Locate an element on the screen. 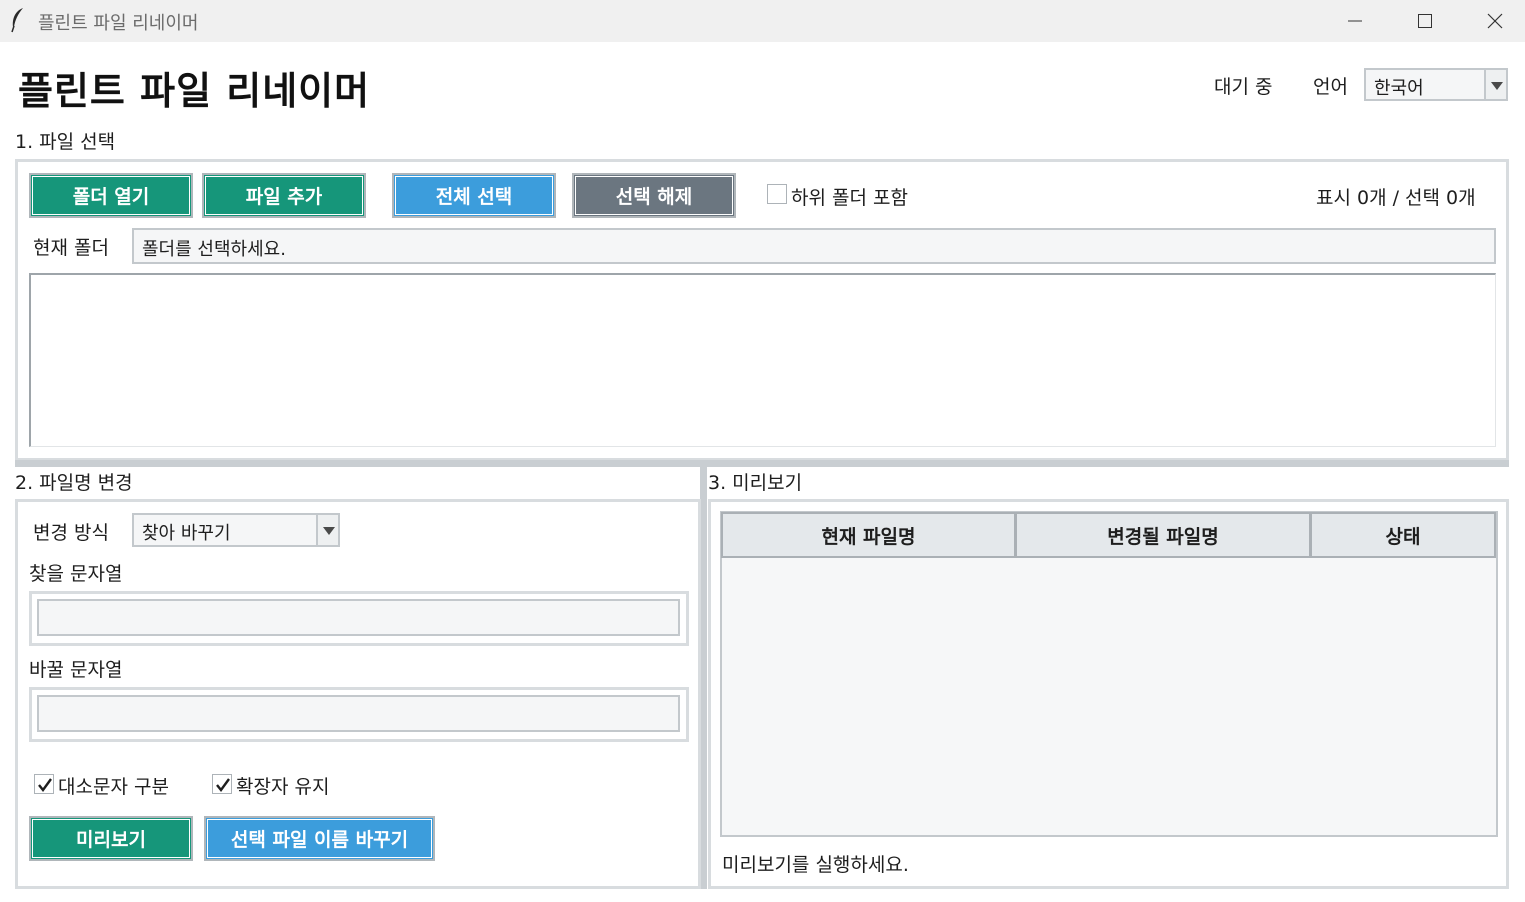  minimize-icon is located at coordinates (1355, 21).